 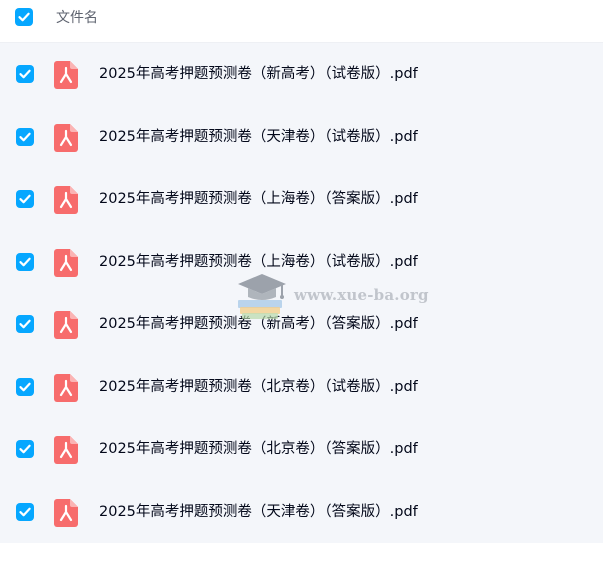 I want to click on file-row: 2025年高考押题预测卷（上海卷）（试卷版）.pdf, so click(x=301, y=262).